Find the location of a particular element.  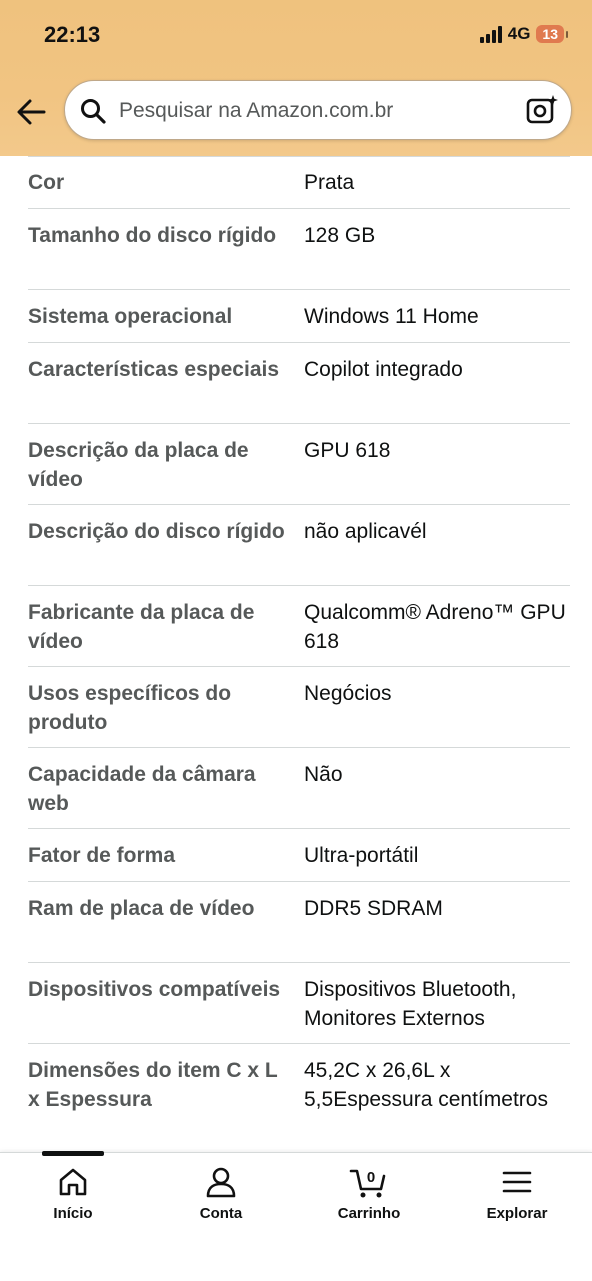

spec-row: Tamanho do disco rígido 128 GB is located at coordinates (299, 249).